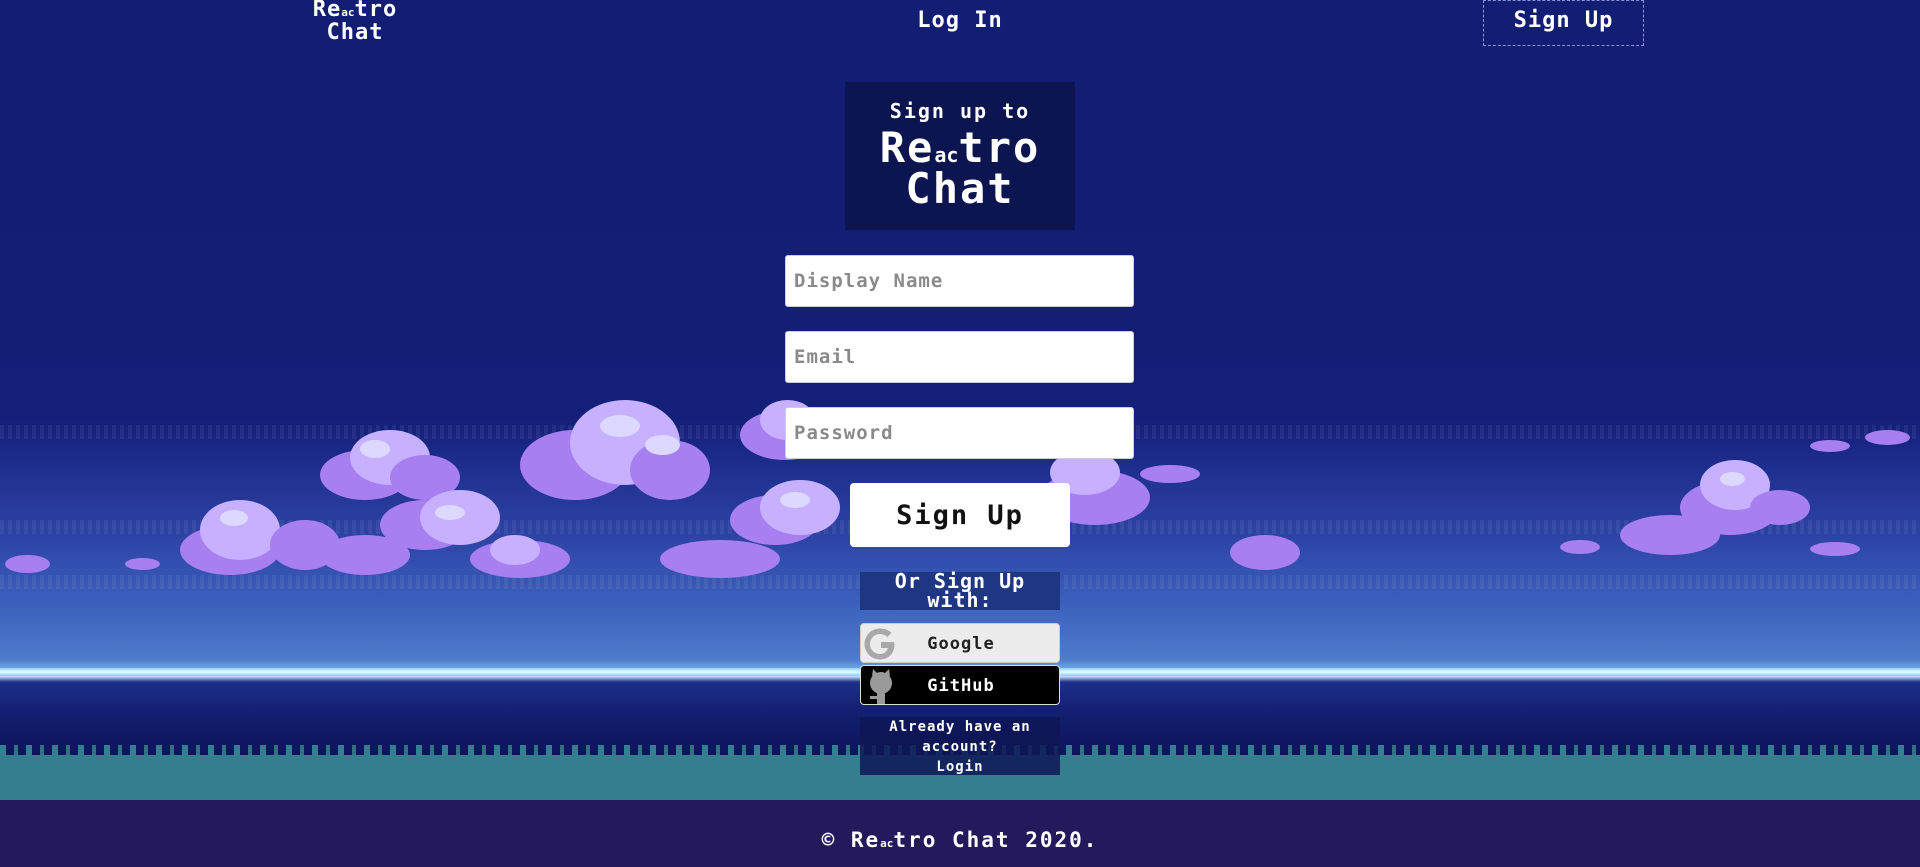  Describe the element at coordinates (960, 188) in the screenshot. I see `logo-text-line2: Chat` at that location.